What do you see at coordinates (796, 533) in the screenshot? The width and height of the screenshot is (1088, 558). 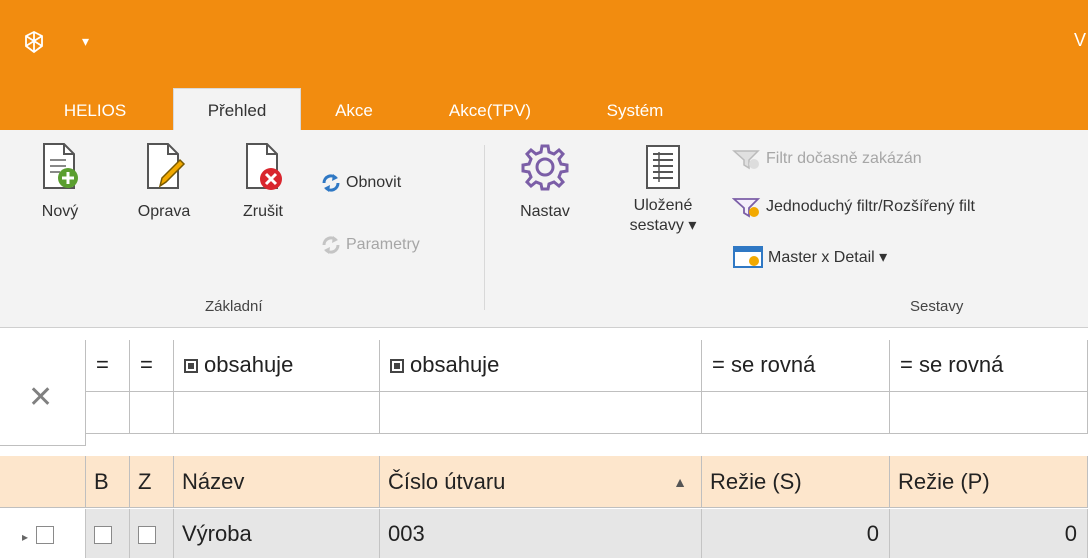 I see `cell-rezie-s: 0` at bounding box center [796, 533].